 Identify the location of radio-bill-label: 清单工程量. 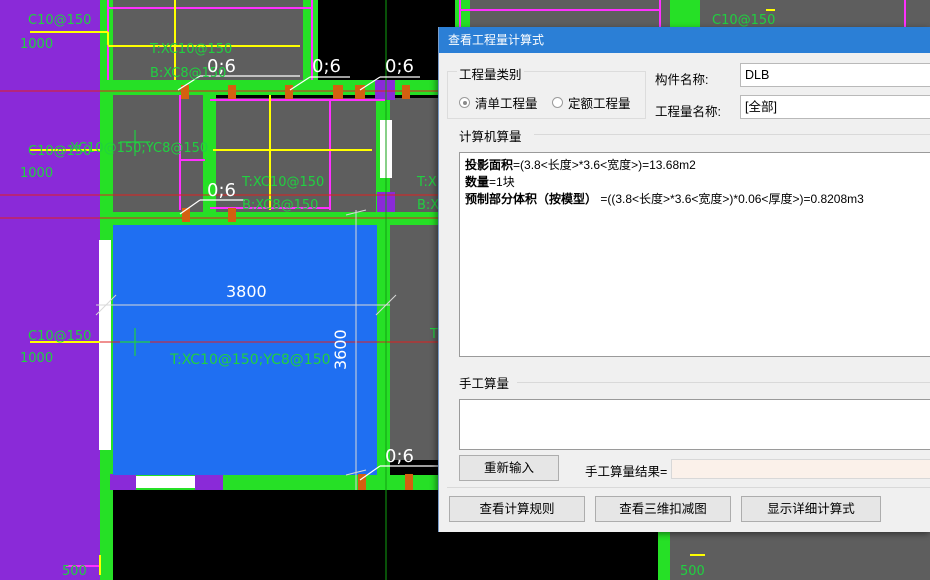
(506, 104).